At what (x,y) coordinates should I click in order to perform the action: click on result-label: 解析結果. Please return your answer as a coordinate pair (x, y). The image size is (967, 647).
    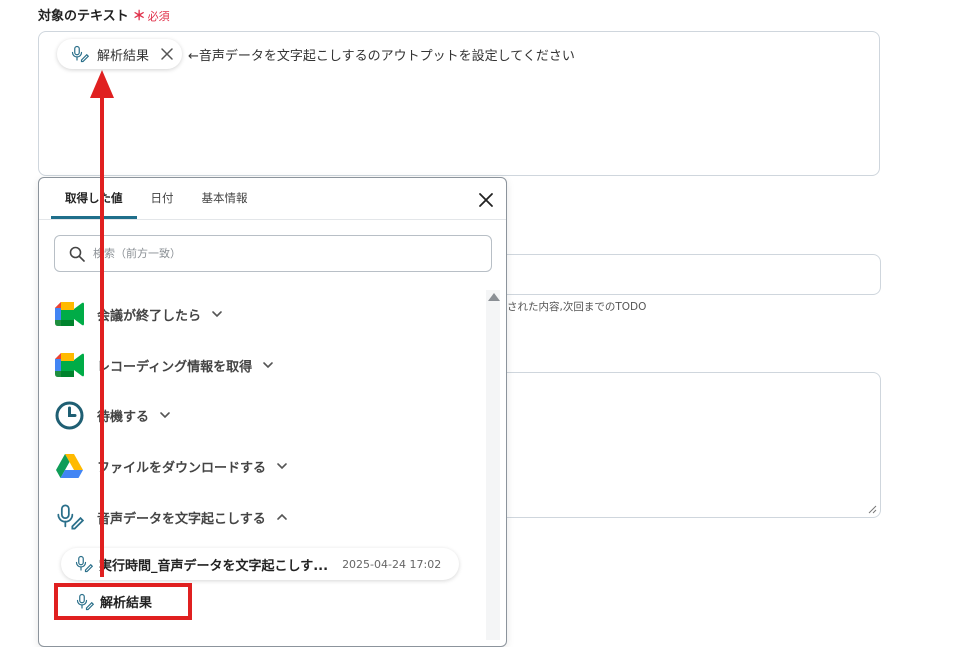
    Looking at the image, I should click on (126, 603).